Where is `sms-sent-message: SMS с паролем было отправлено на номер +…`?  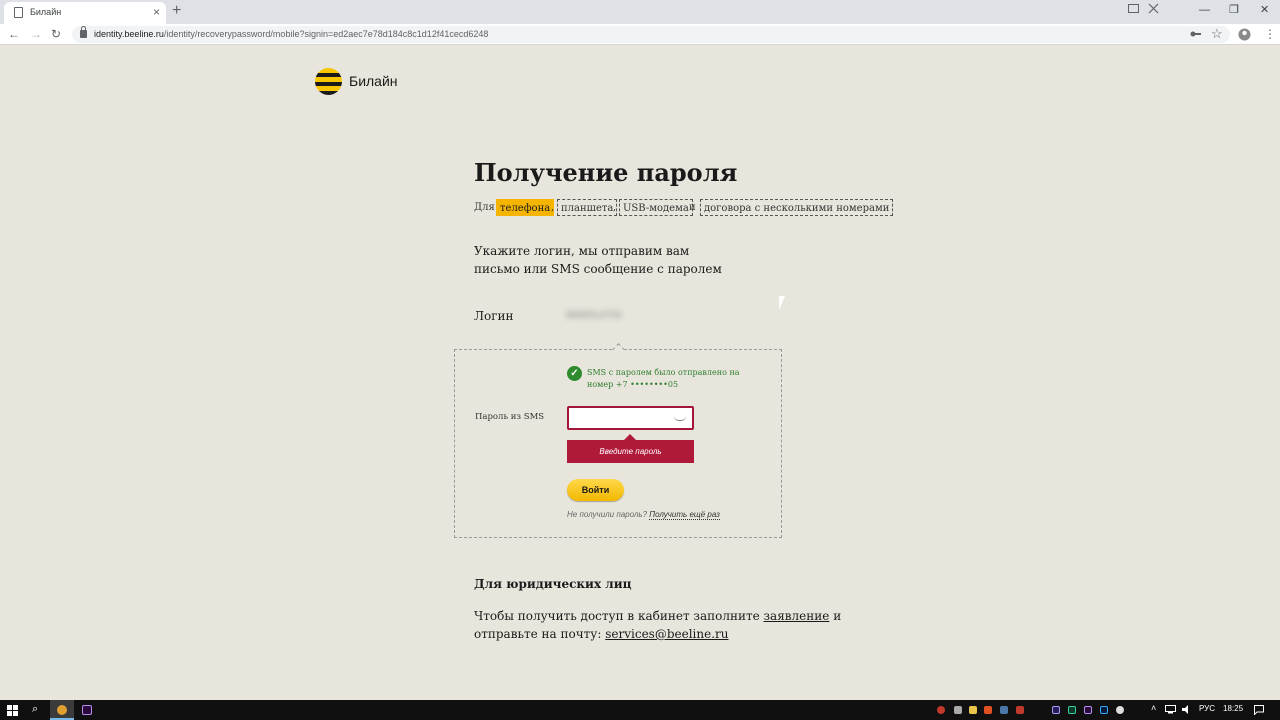
sms-sent-message: SMS с паролем было отправлено на номер +… is located at coordinates (663, 378).